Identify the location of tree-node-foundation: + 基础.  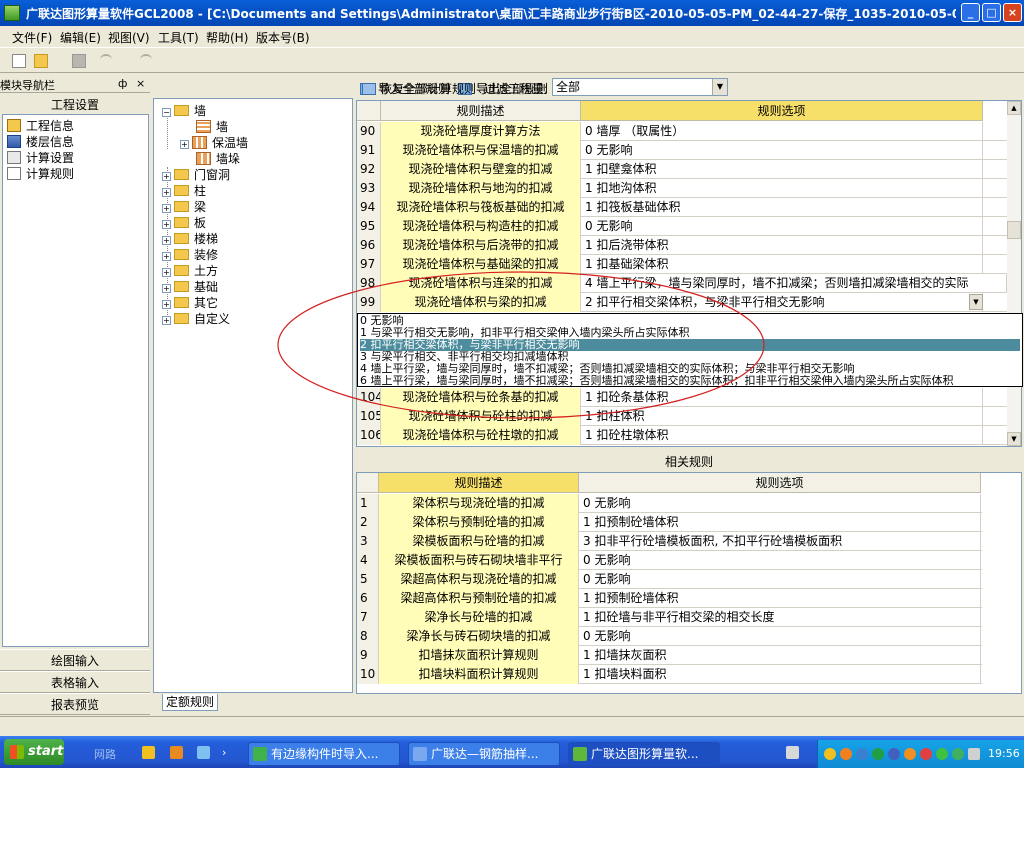
(190, 286).